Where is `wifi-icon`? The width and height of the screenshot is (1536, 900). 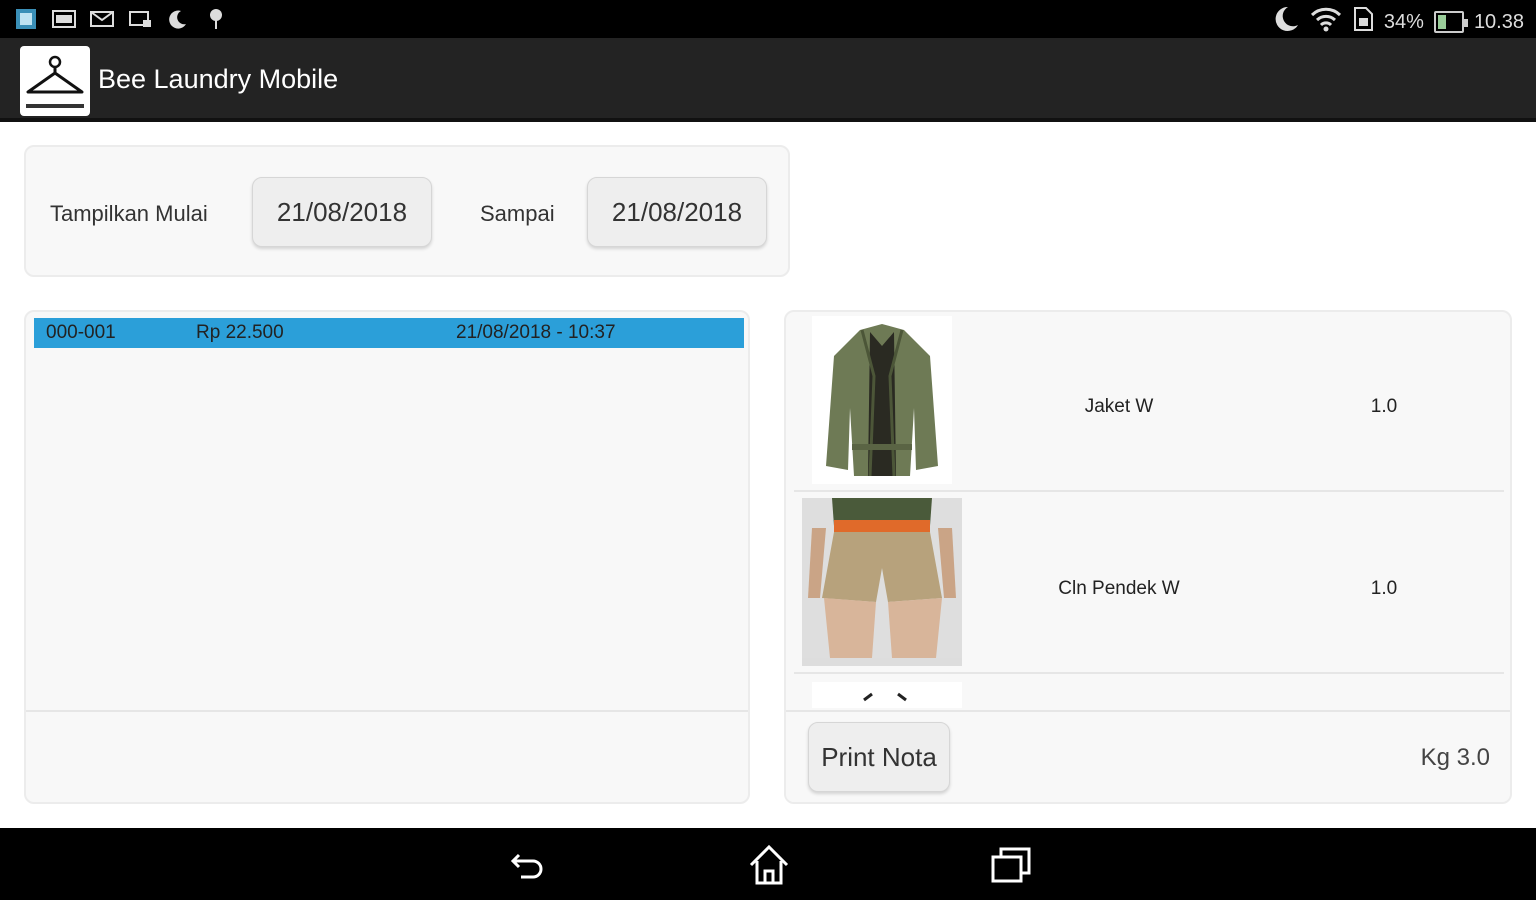 wifi-icon is located at coordinates (1326, 22).